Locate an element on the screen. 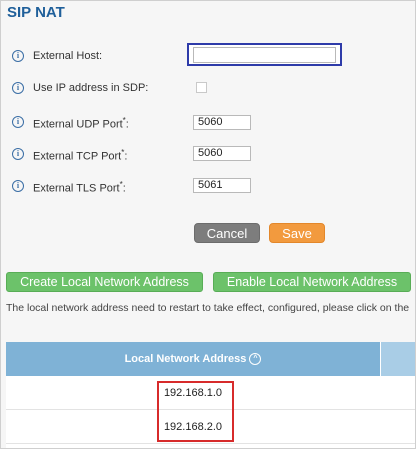 This screenshot has height=449, width=416. table-header-label: Local Network Address is located at coordinates (185, 359).